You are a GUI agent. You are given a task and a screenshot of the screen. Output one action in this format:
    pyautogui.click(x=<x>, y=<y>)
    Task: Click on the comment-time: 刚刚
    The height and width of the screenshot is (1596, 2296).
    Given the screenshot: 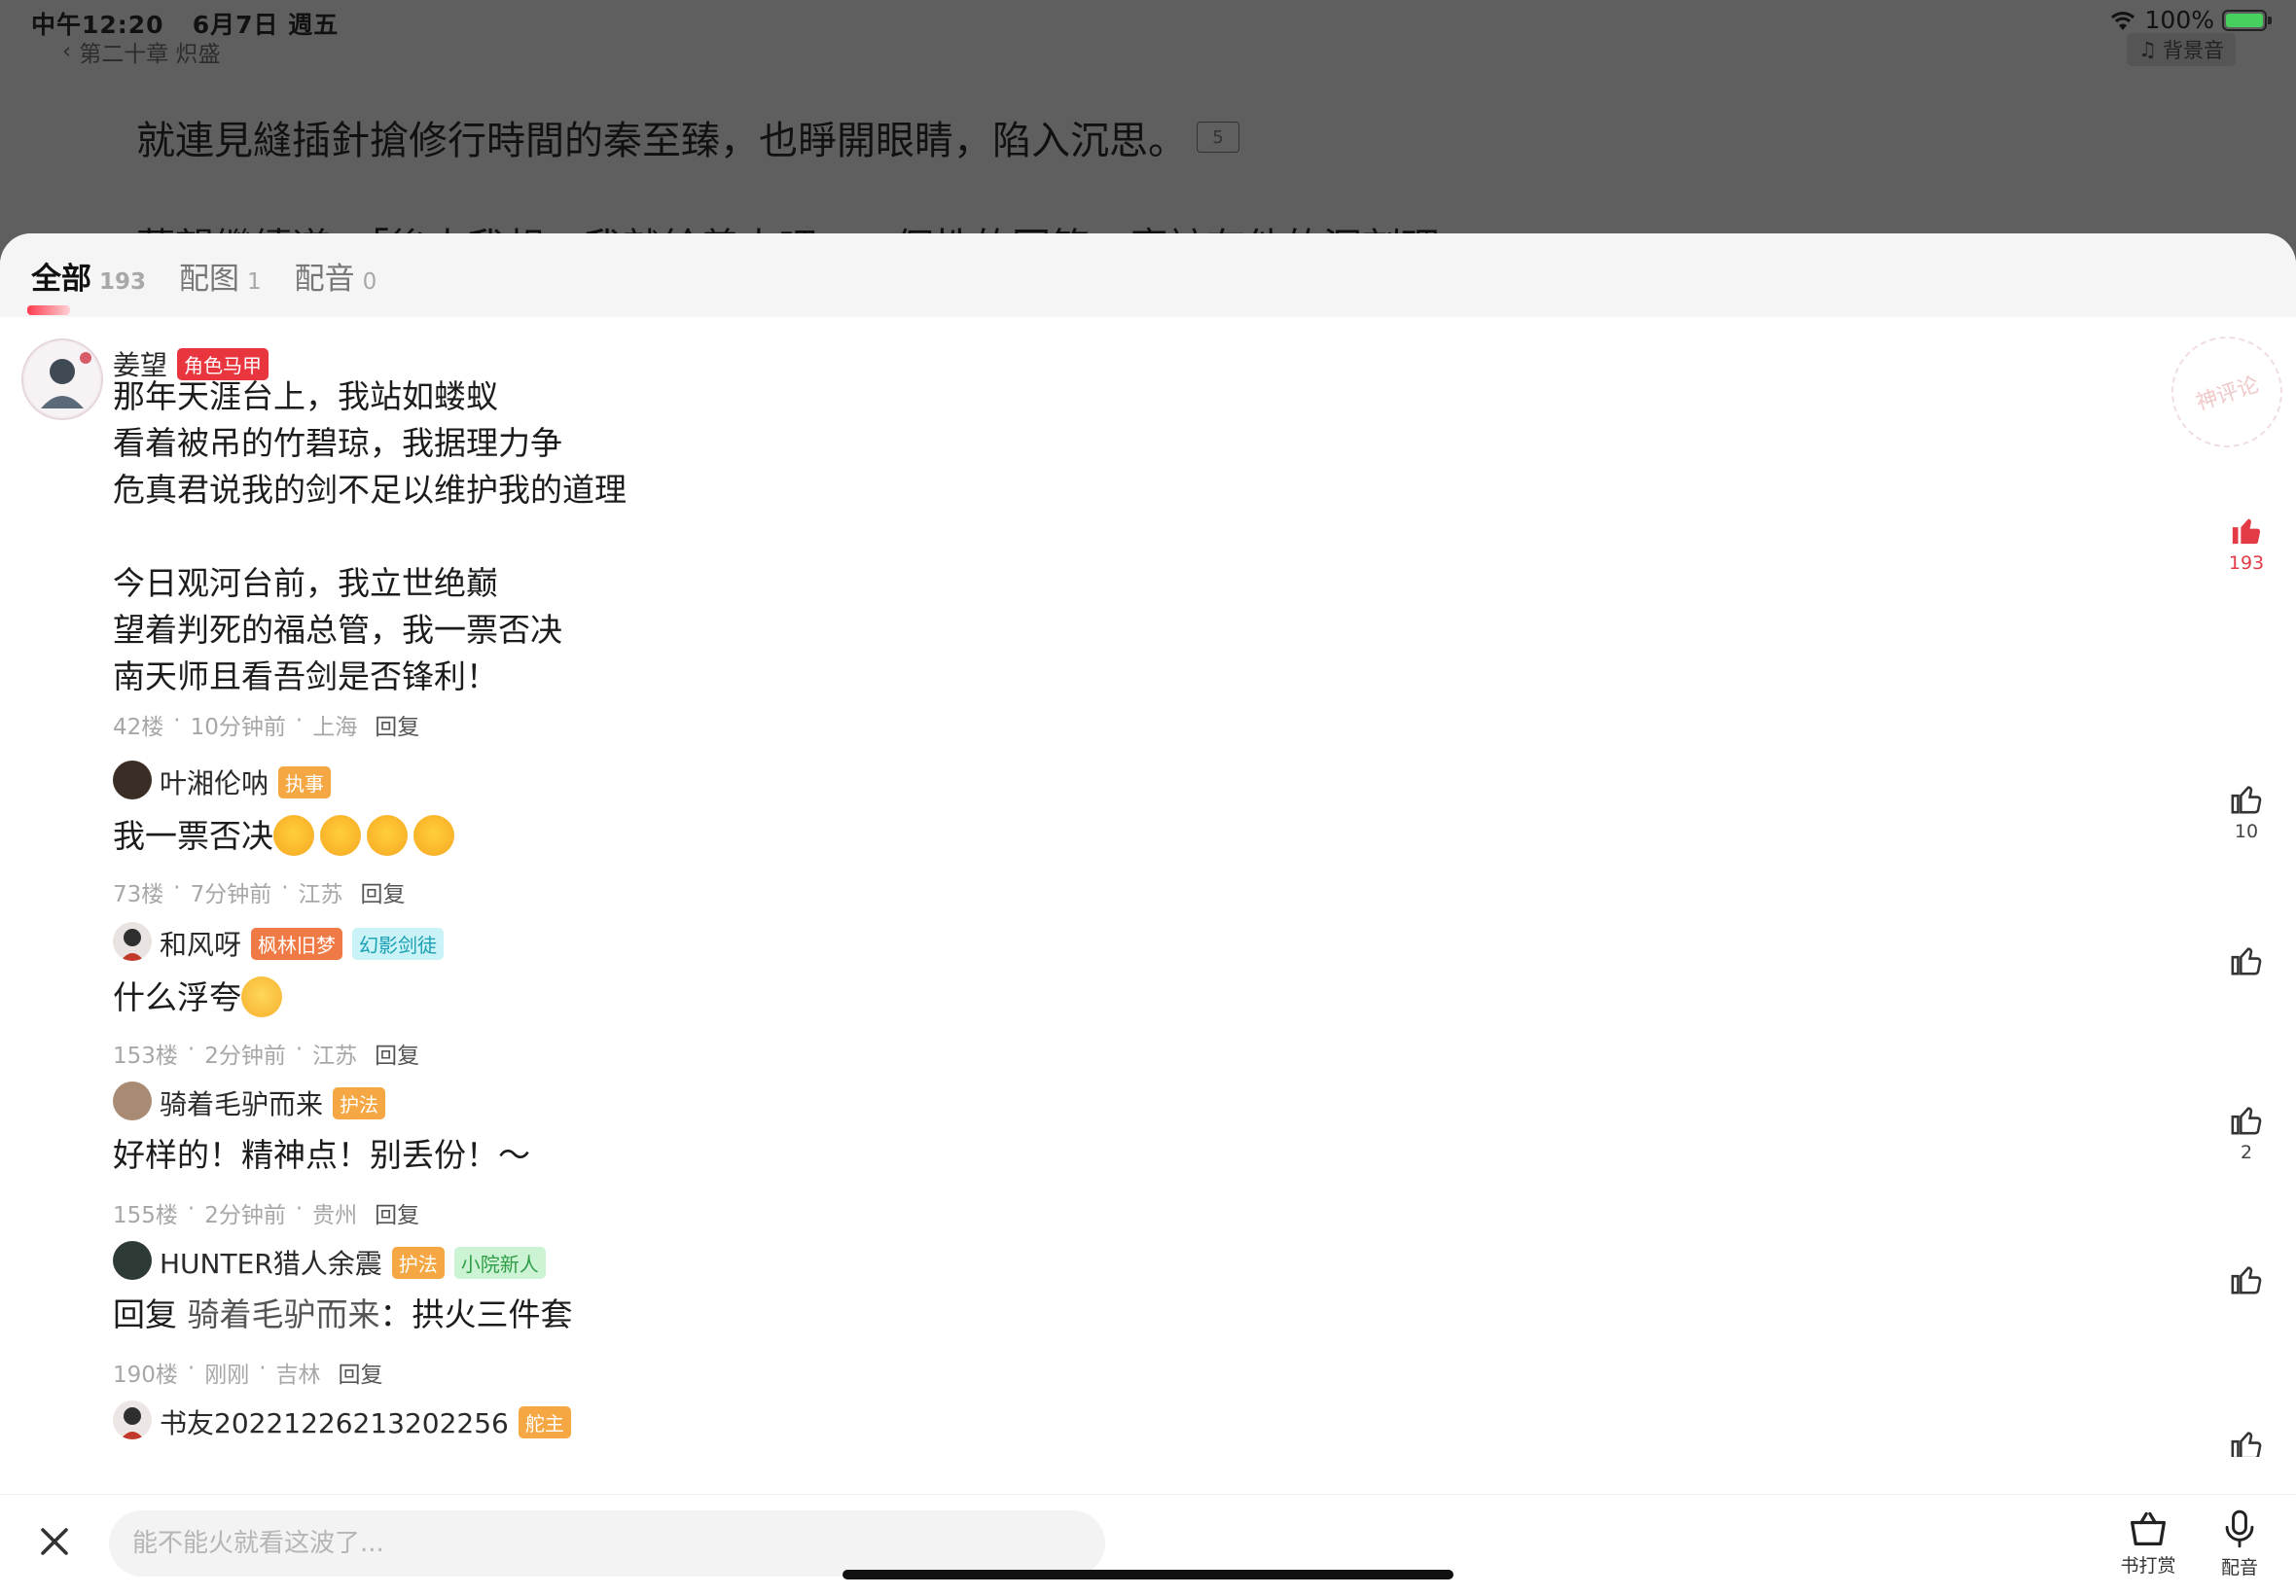 What is the action you would take?
    pyautogui.click(x=227, y=1375)
    